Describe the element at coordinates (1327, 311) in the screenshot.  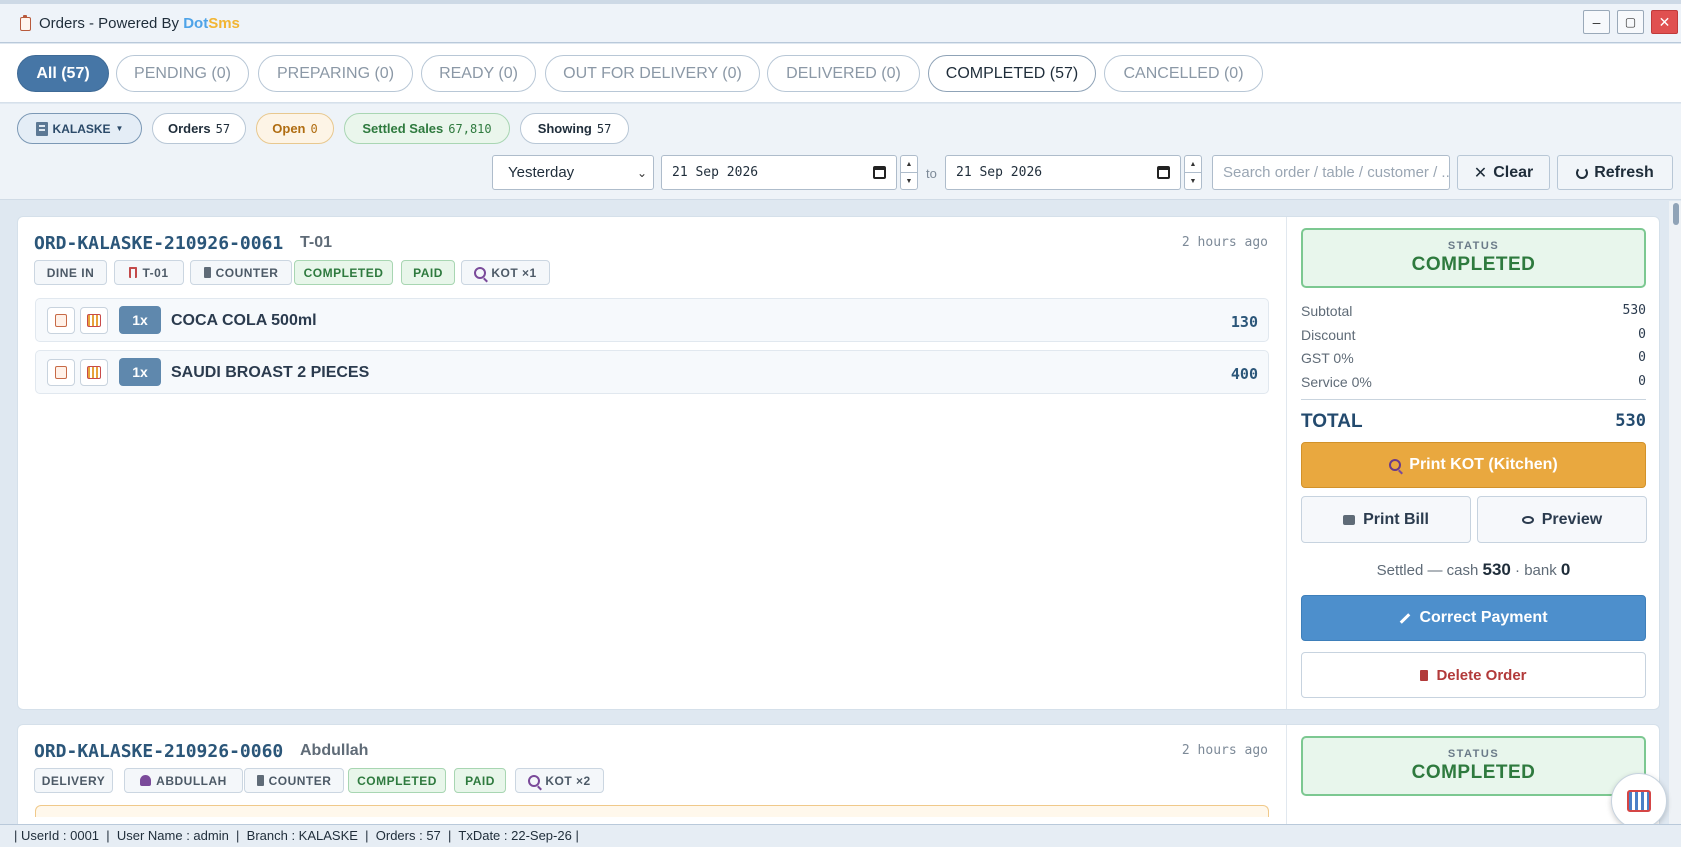
I see `subtotal-label: Subtotal` at that location.